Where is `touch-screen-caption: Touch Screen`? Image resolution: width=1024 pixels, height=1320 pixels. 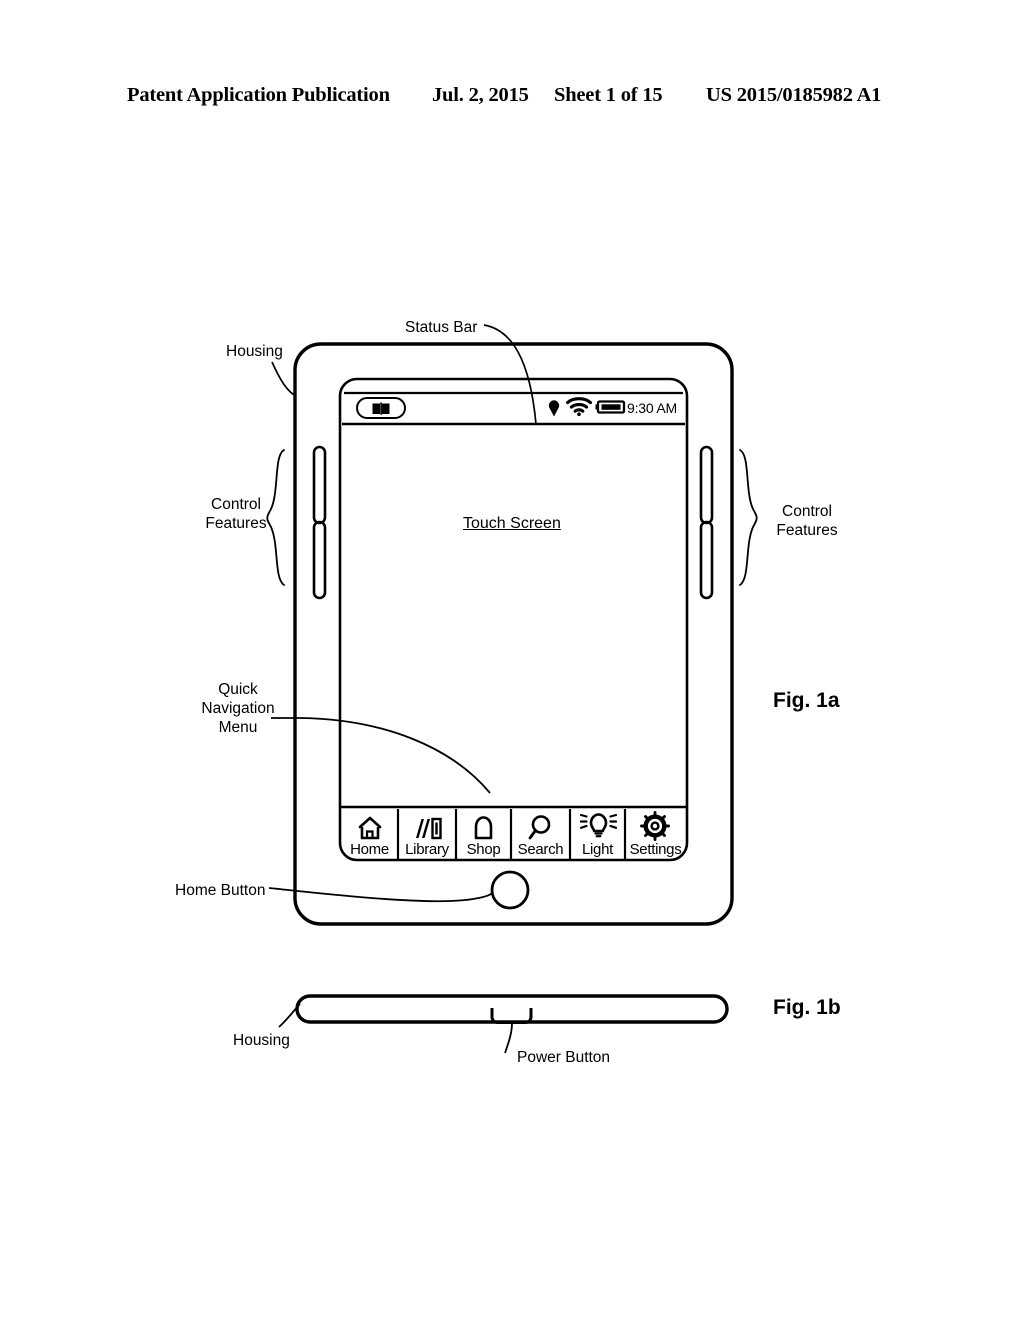 touch-screen-caption: Touch Screen is located at coordinates (512, 523).